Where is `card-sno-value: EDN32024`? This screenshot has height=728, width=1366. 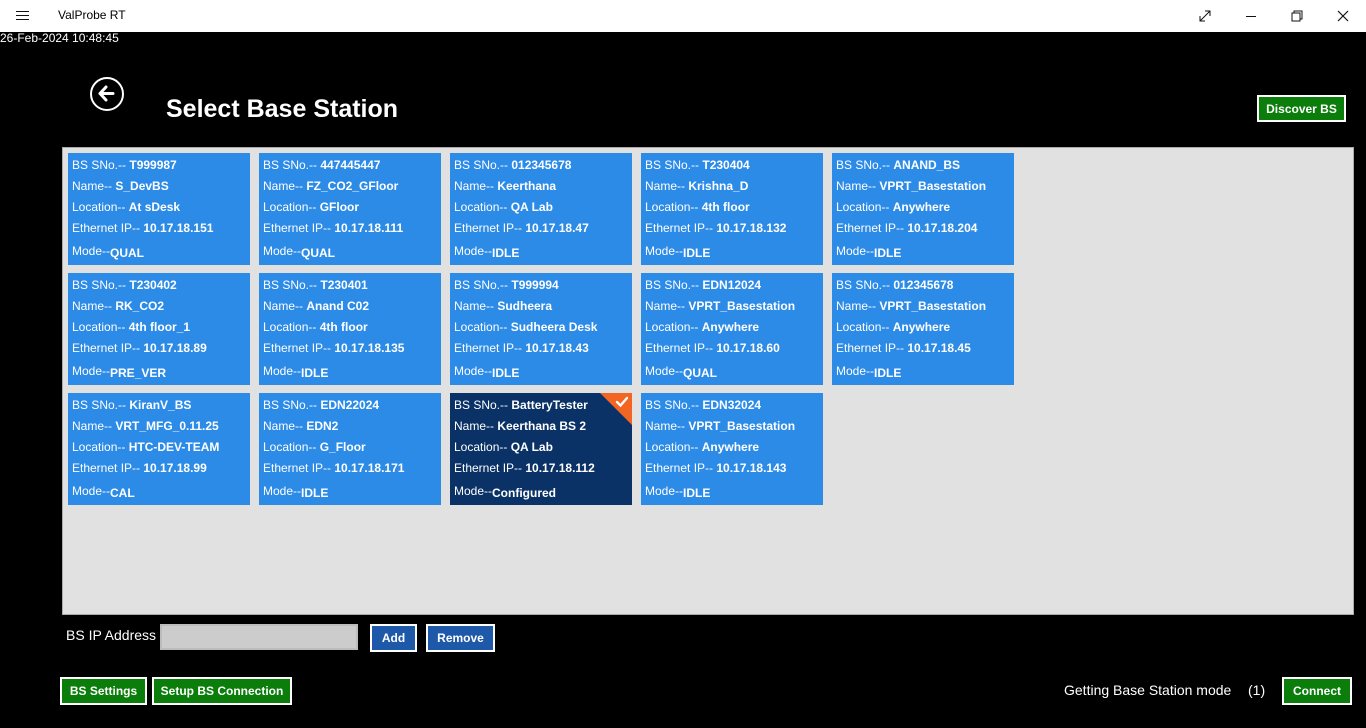
card-sno-value: EDN32024 is located at coordinates (732, 405).